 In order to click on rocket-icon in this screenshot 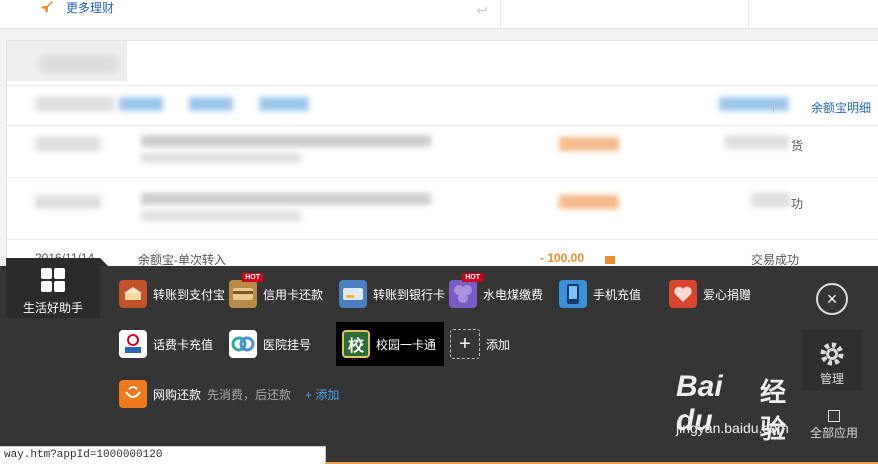, I will do `click(47, 7)`.